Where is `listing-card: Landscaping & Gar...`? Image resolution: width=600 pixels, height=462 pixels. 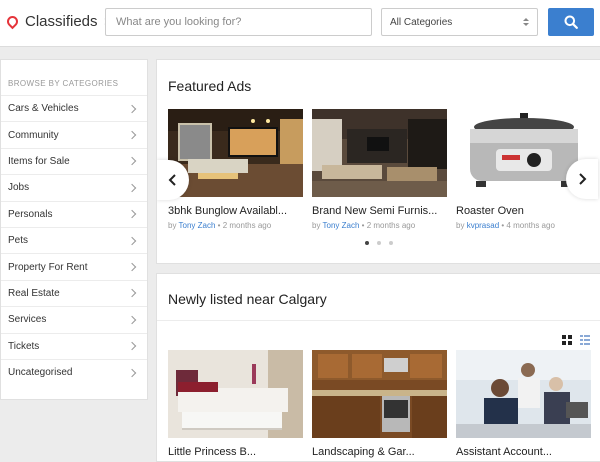 listing-card: Landscaping & Gar... is located at coordinates (379, 404).